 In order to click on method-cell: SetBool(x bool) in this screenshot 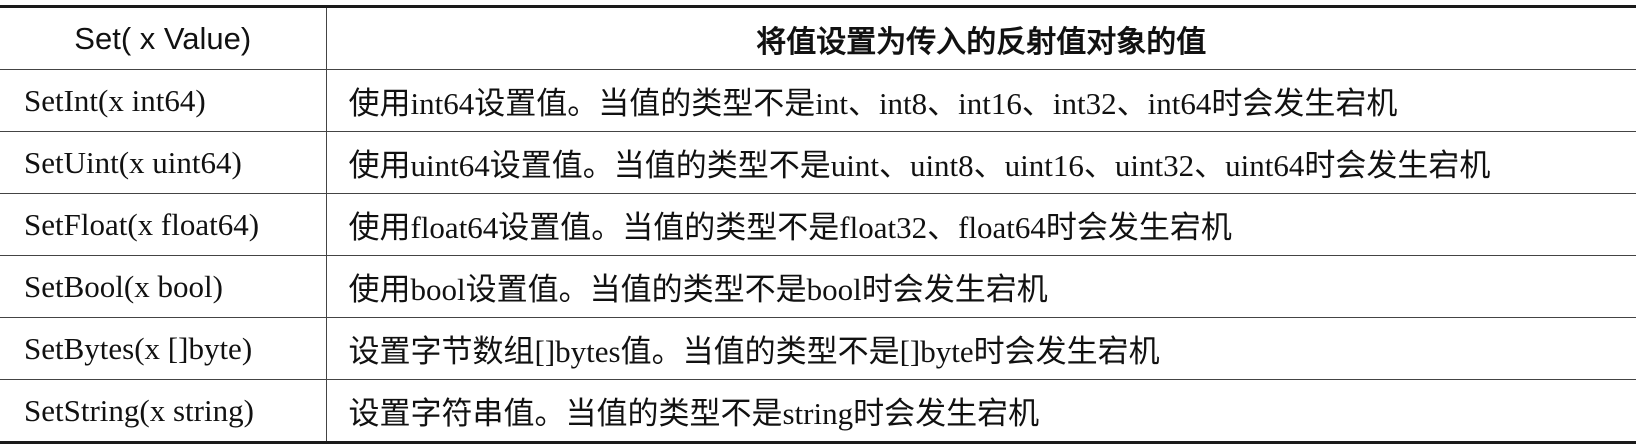, I will do `click(163, 286)`.